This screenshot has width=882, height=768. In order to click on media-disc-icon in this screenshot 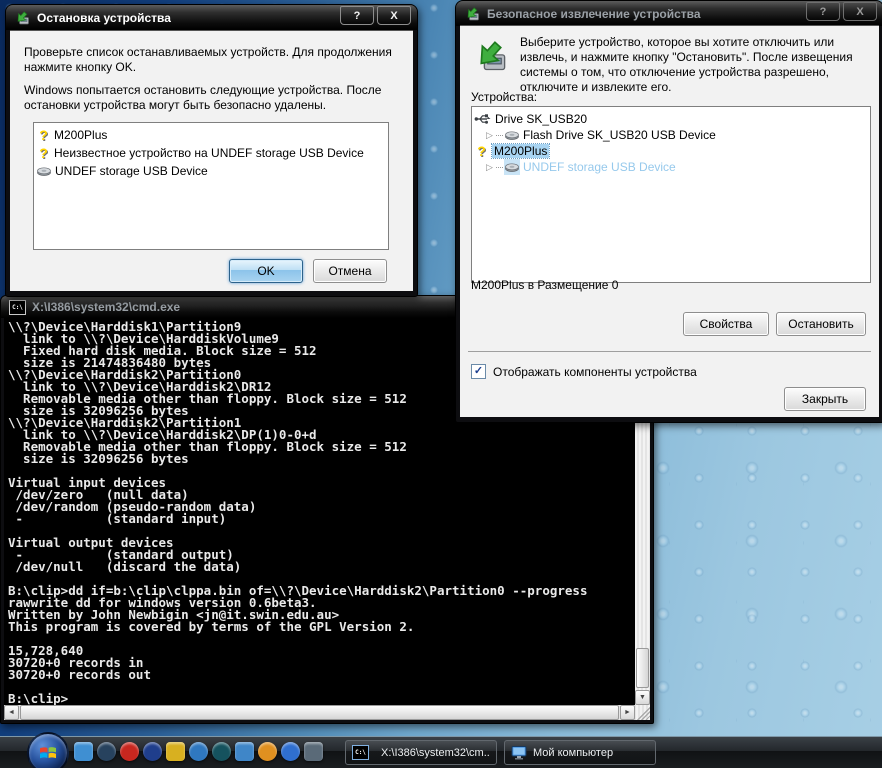, I will do `click(106, 751)`.